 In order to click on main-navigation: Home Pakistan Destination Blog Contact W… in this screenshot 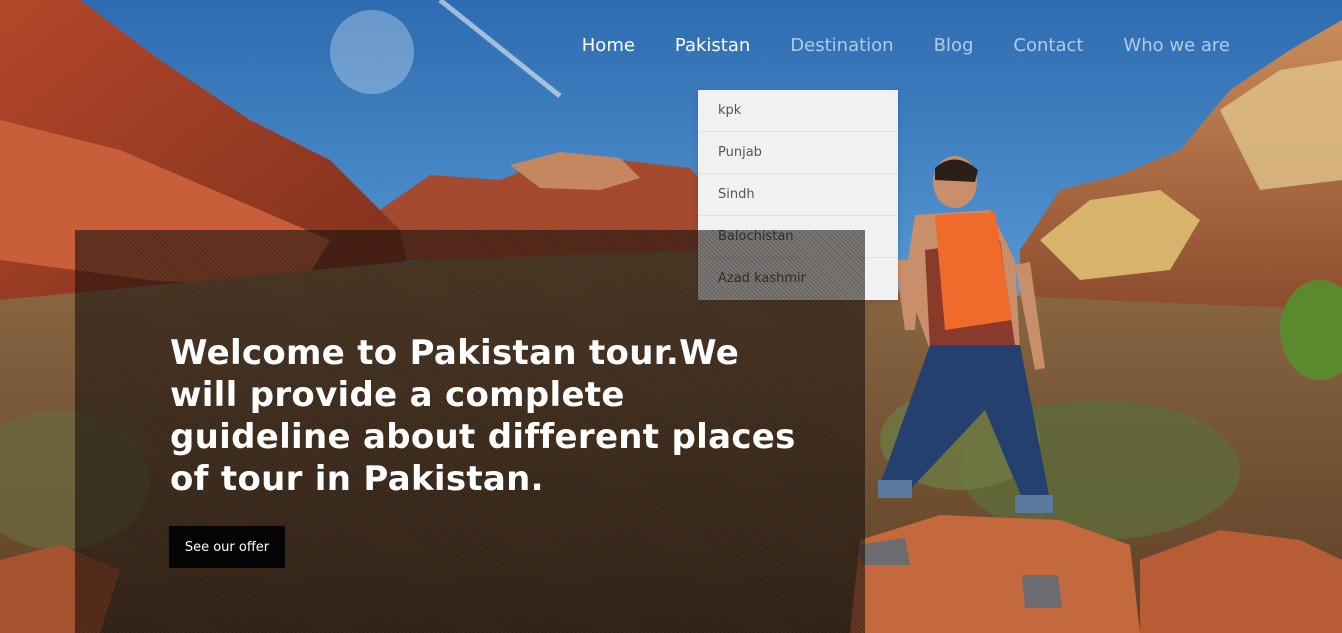, I will do `click(671, 46)`.